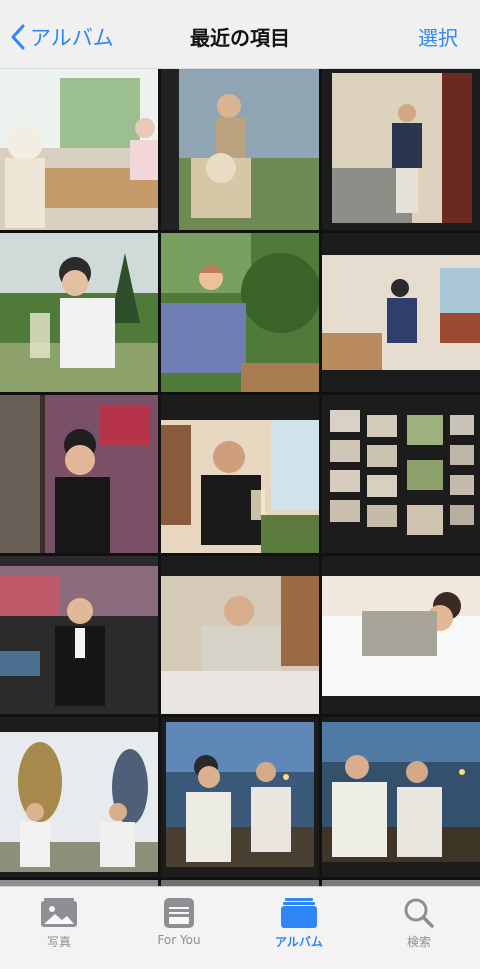 The height and width of the screenshot is (969, 480). Describe the element at coordinates (240, 927) in the screenshot. I see `tab-bar: 写真 For You アルバム 検索` at that location.